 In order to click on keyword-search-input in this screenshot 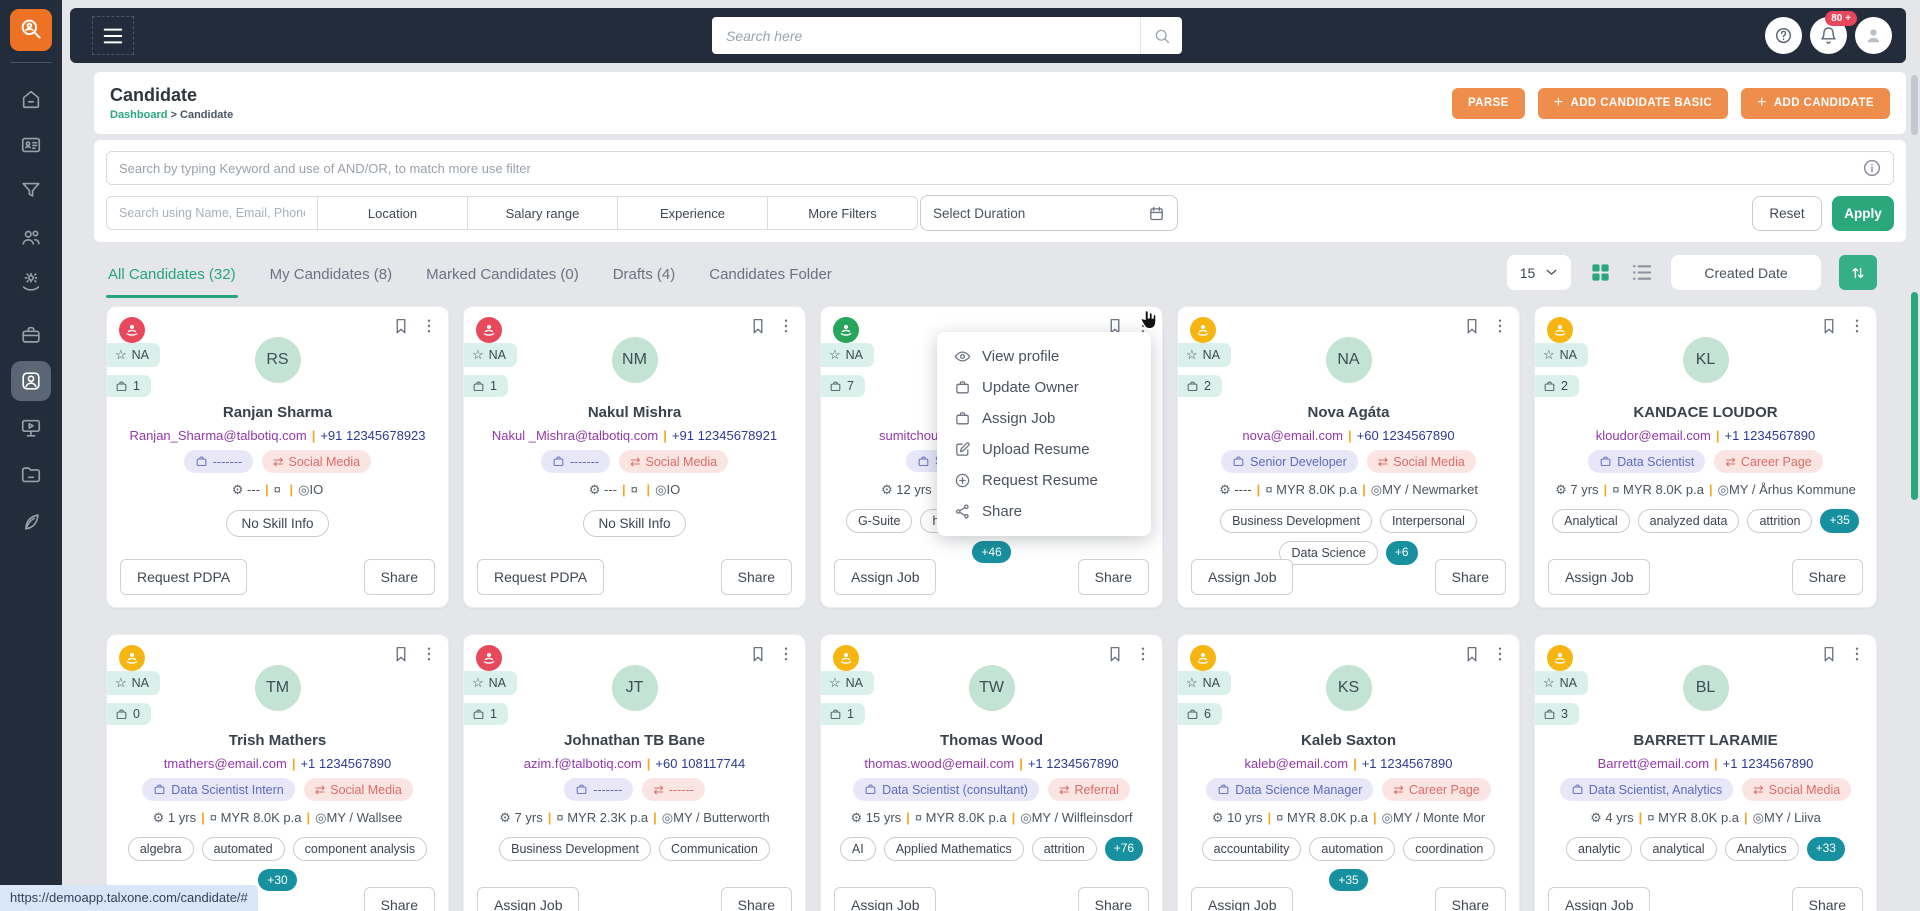, I will do `click(1000, 168)`.